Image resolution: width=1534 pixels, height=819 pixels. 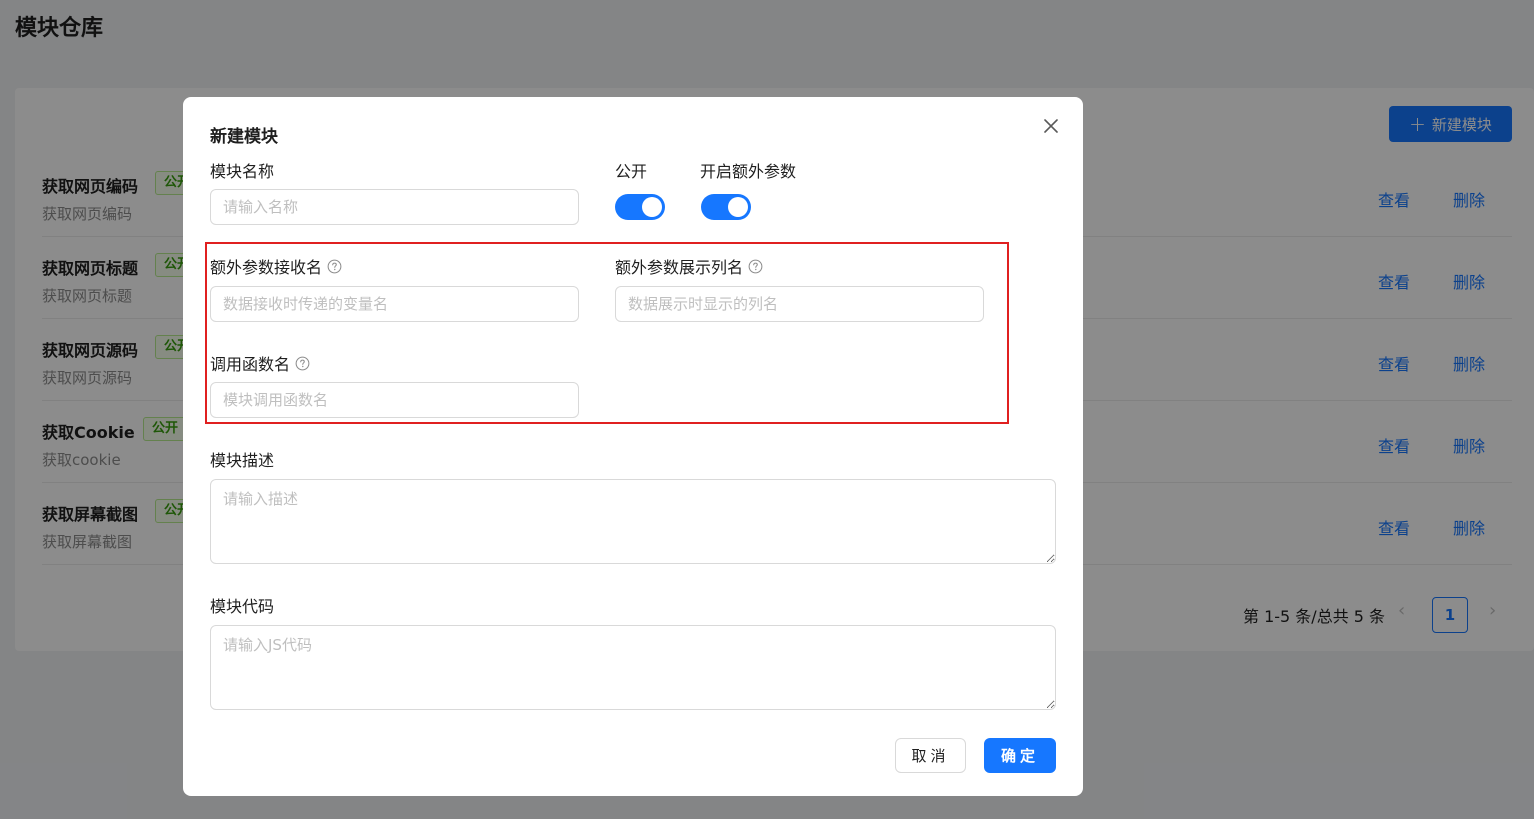 I want to click on module-name-label: 模块名称, so click(x=242, y=170).